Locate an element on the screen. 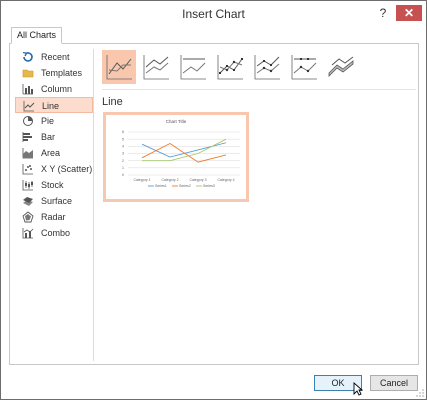 This screenshot has width=427, height=400. subtype-stacked-line-with-markers is located at coordinates (267, 67).